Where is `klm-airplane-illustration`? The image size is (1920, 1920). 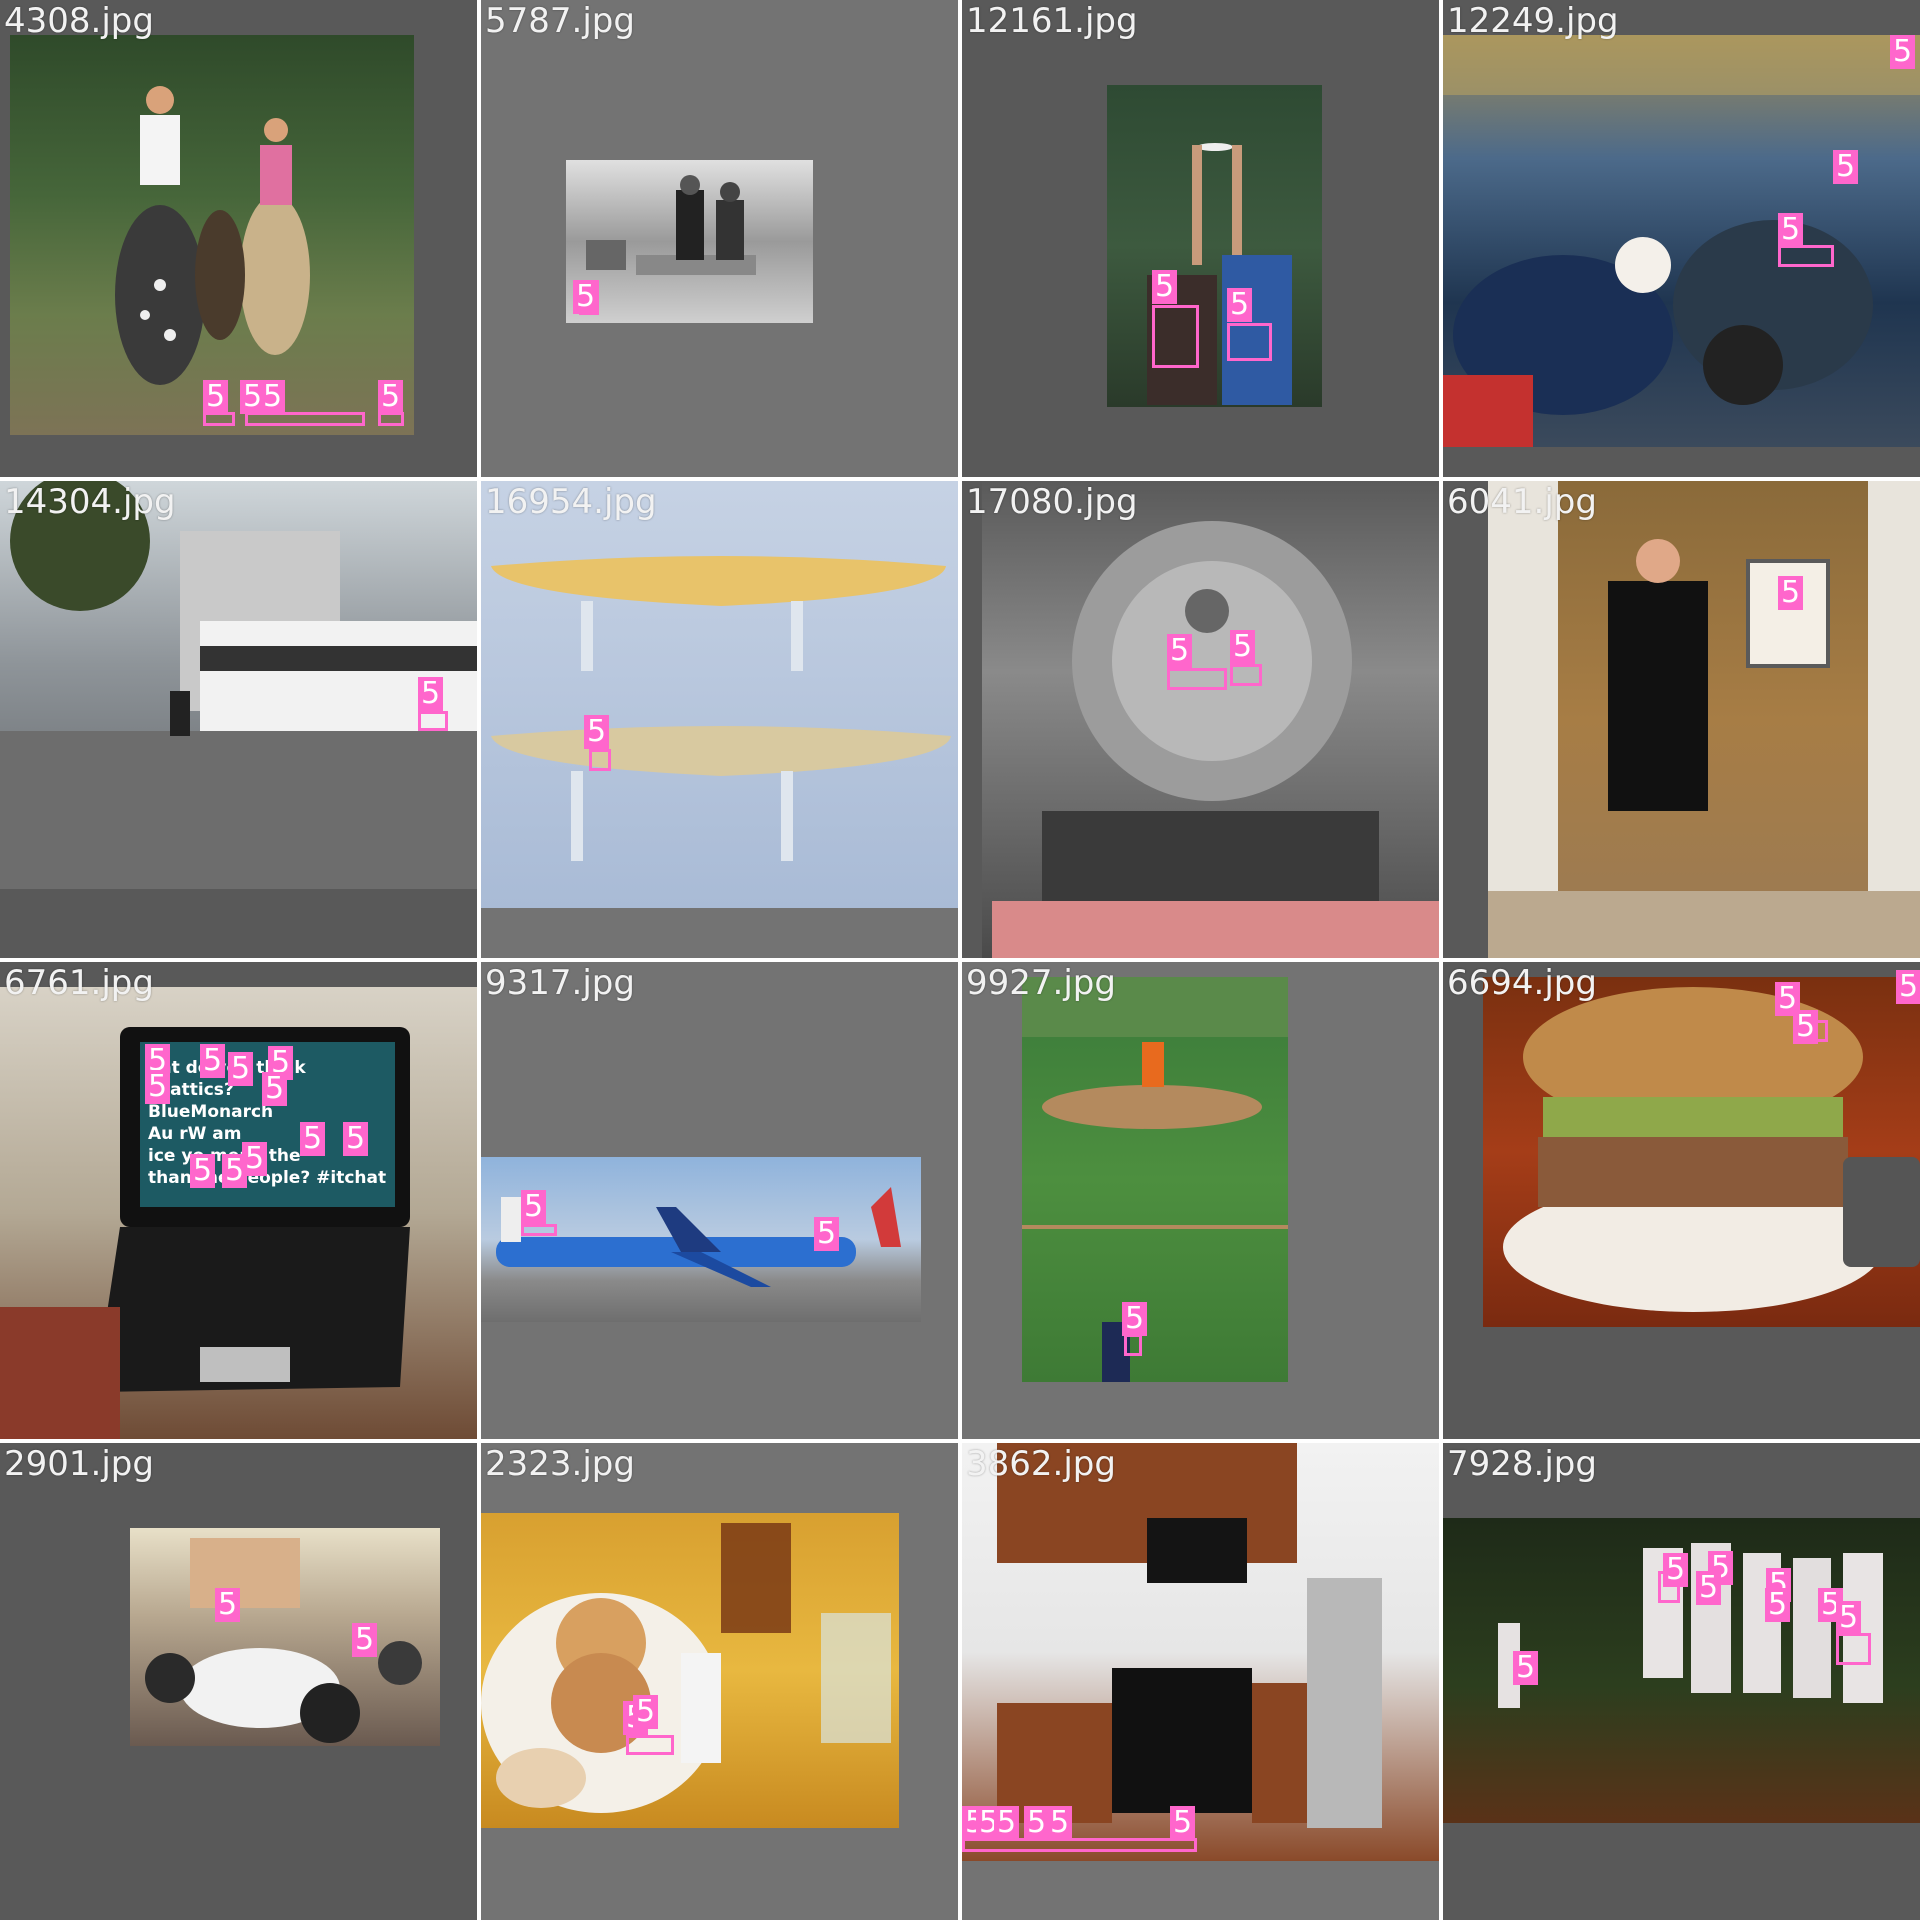
klm-airplane-illustration is located at coordinates (698, 1237).